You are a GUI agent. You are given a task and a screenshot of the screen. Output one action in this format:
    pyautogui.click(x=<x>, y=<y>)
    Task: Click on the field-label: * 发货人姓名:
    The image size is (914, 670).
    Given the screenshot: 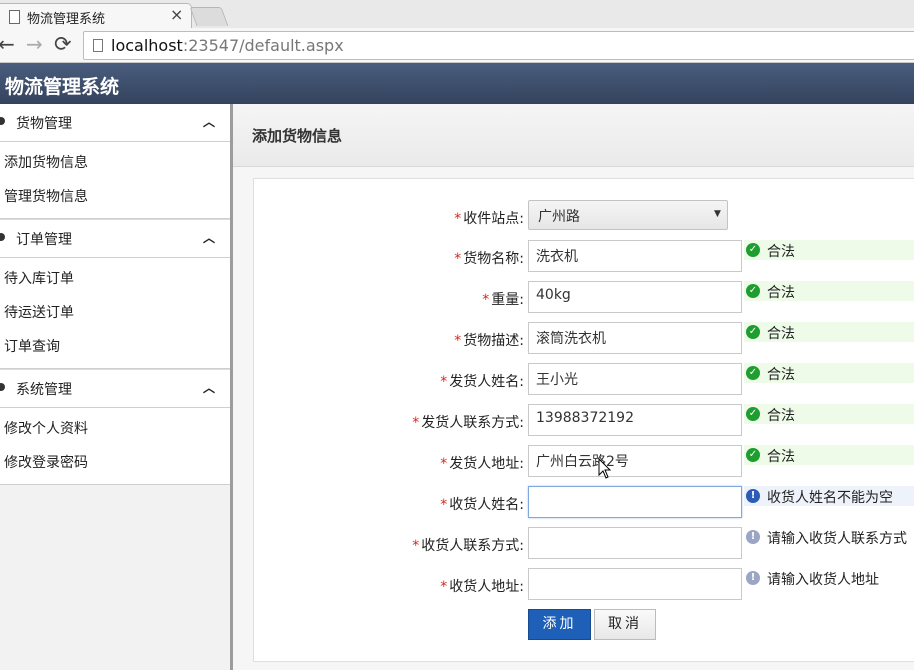 What is the action you would take?
    pyautogui.click(x=482, y=382)
    